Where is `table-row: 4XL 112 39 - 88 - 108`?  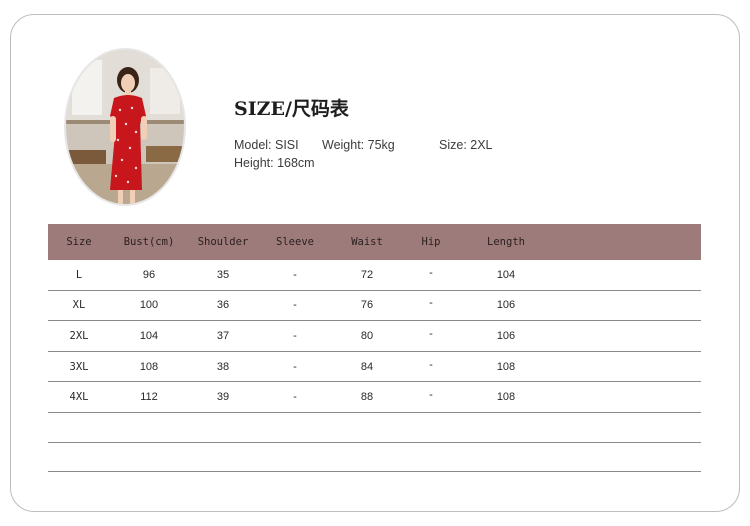 table-row: 4XL 112 39 - 88 - 108 is located at coordinates (374, 396).